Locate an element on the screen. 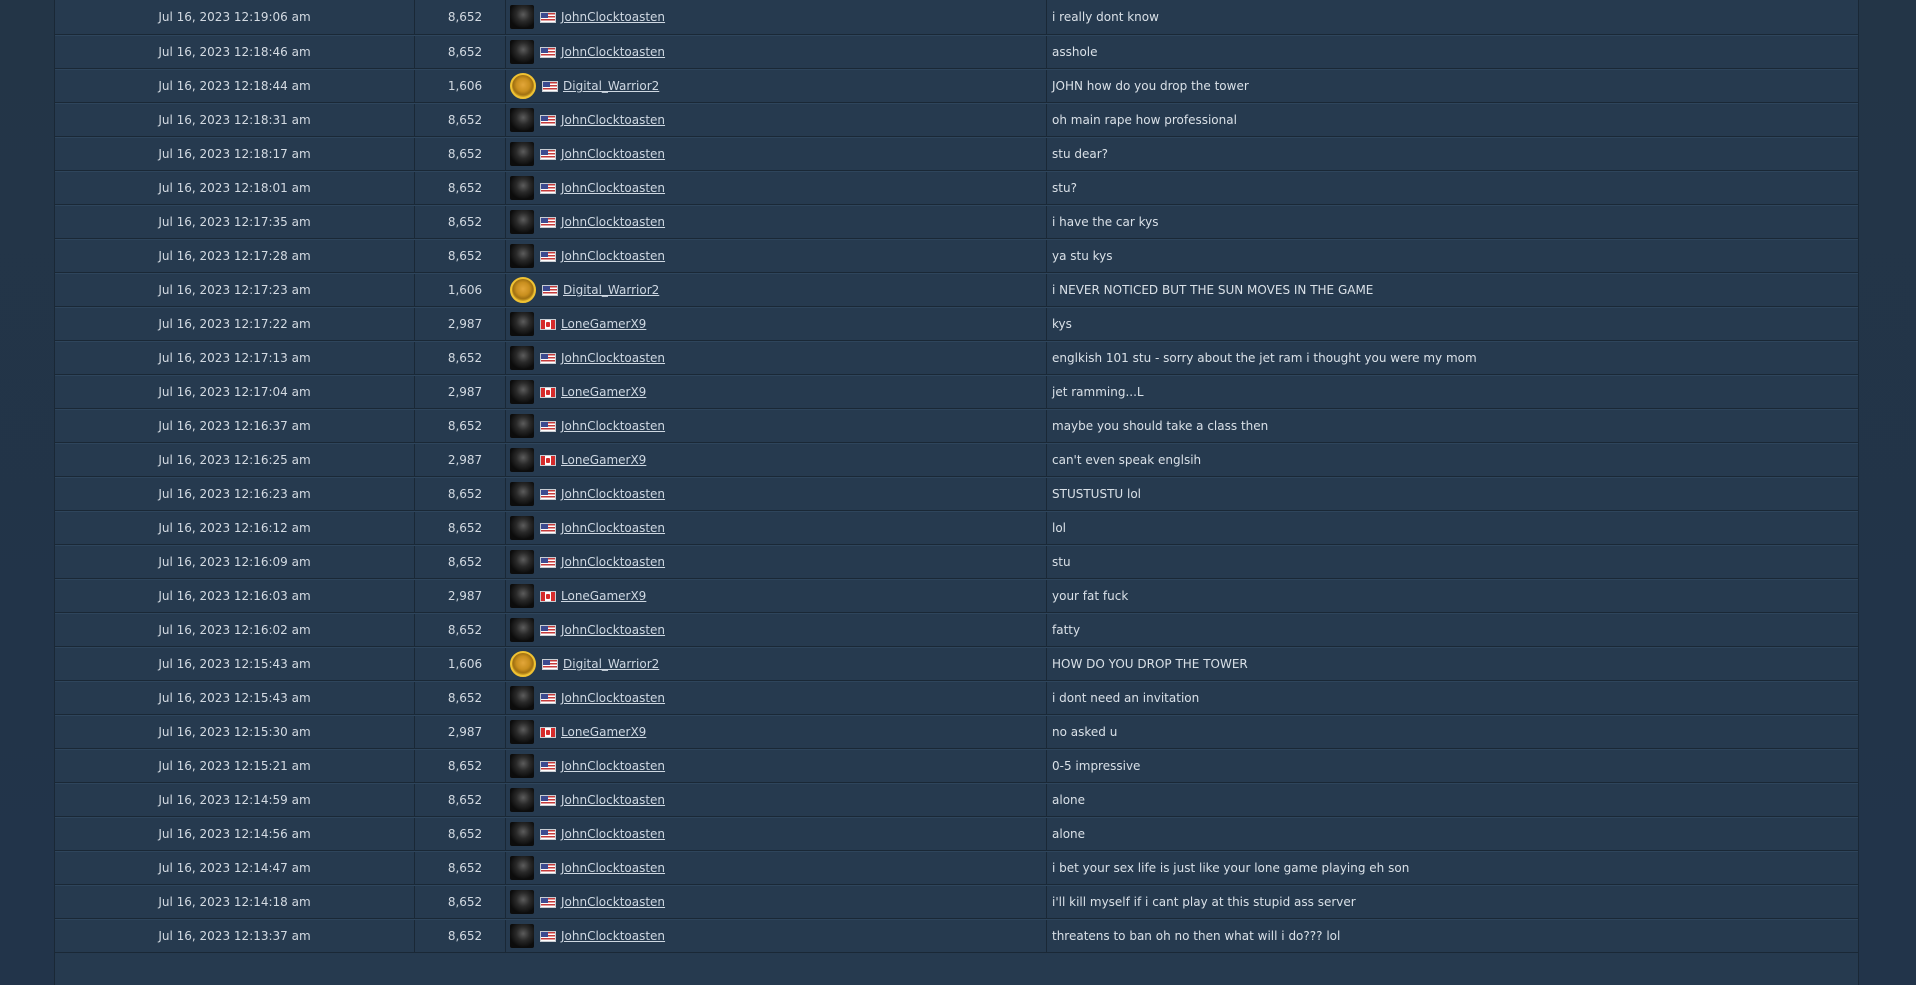 The width and height of the screenshot is (1916, 985). message-timestamp: Jul 16, 2023 12:16:03 am is located at coordinates (235, 596).